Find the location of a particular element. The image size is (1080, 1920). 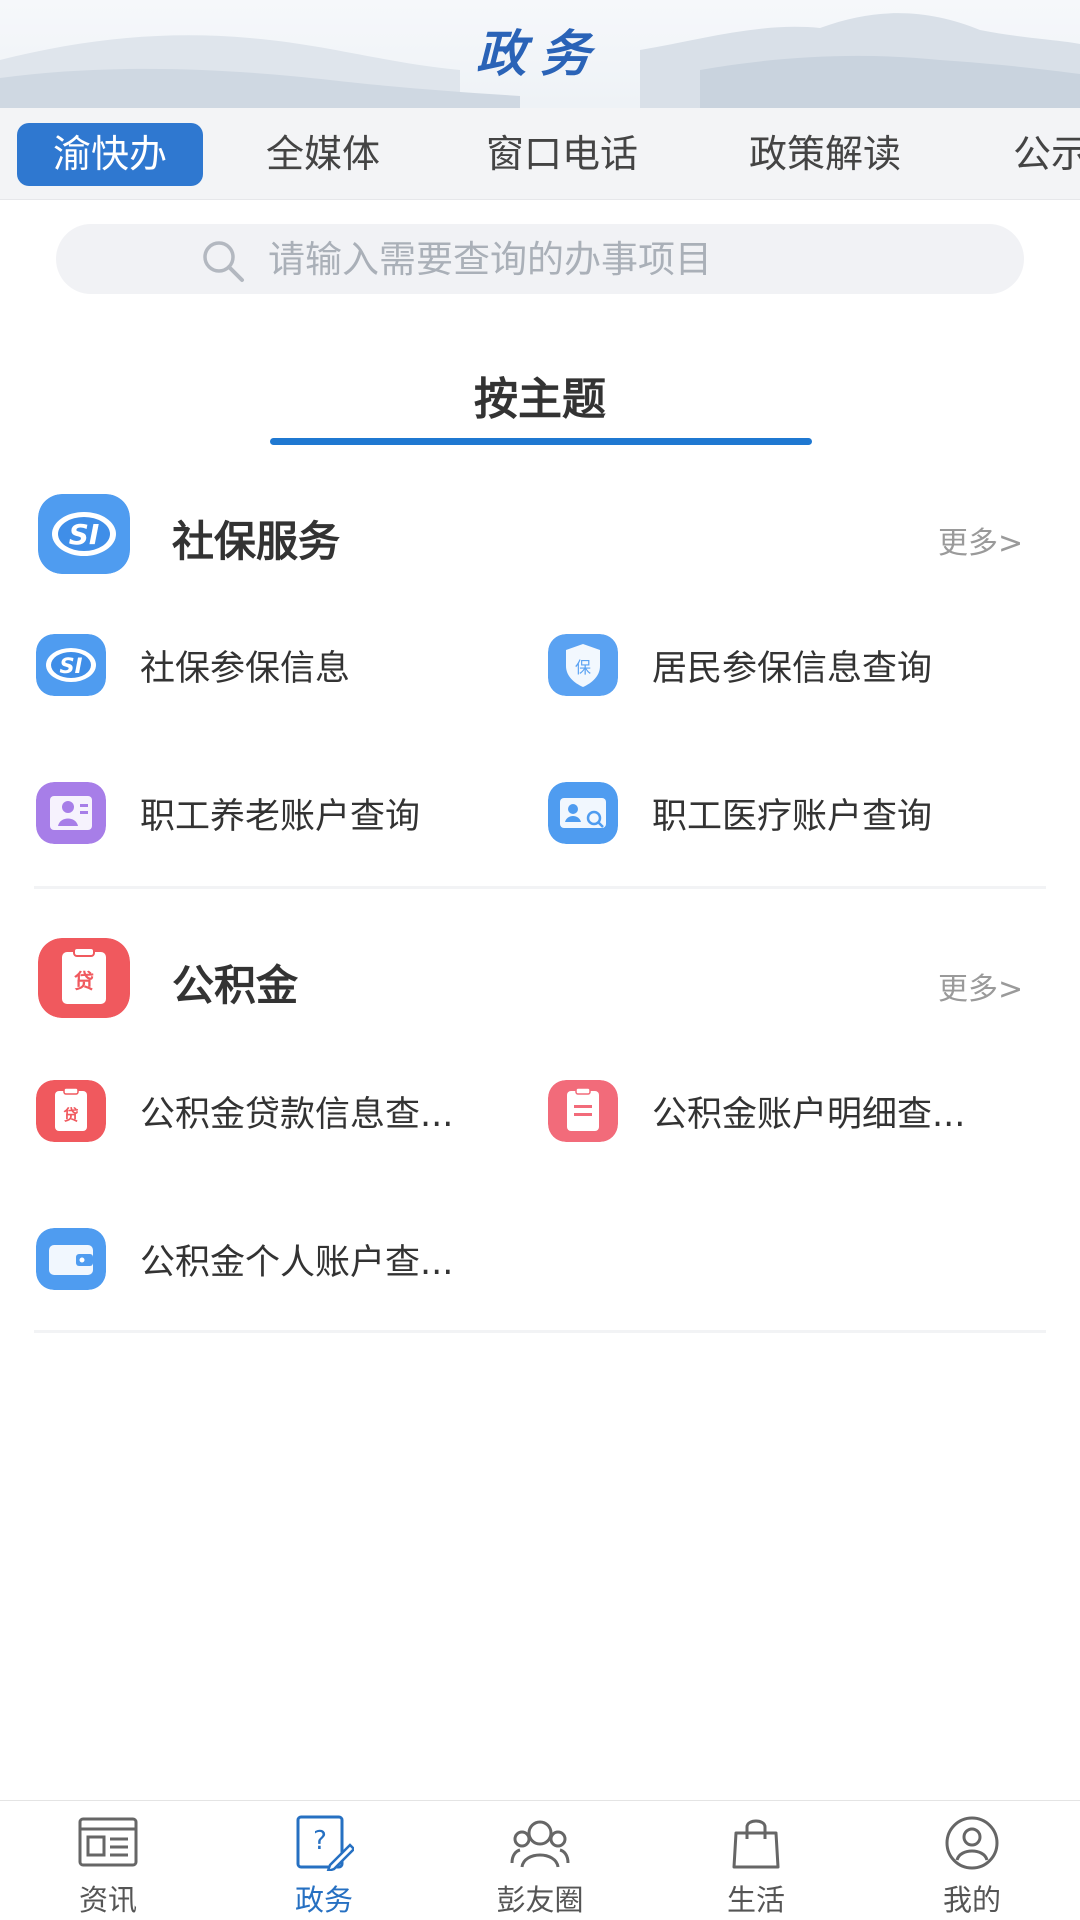

nav-label: 生活 is located at coordinates (755, 1900).